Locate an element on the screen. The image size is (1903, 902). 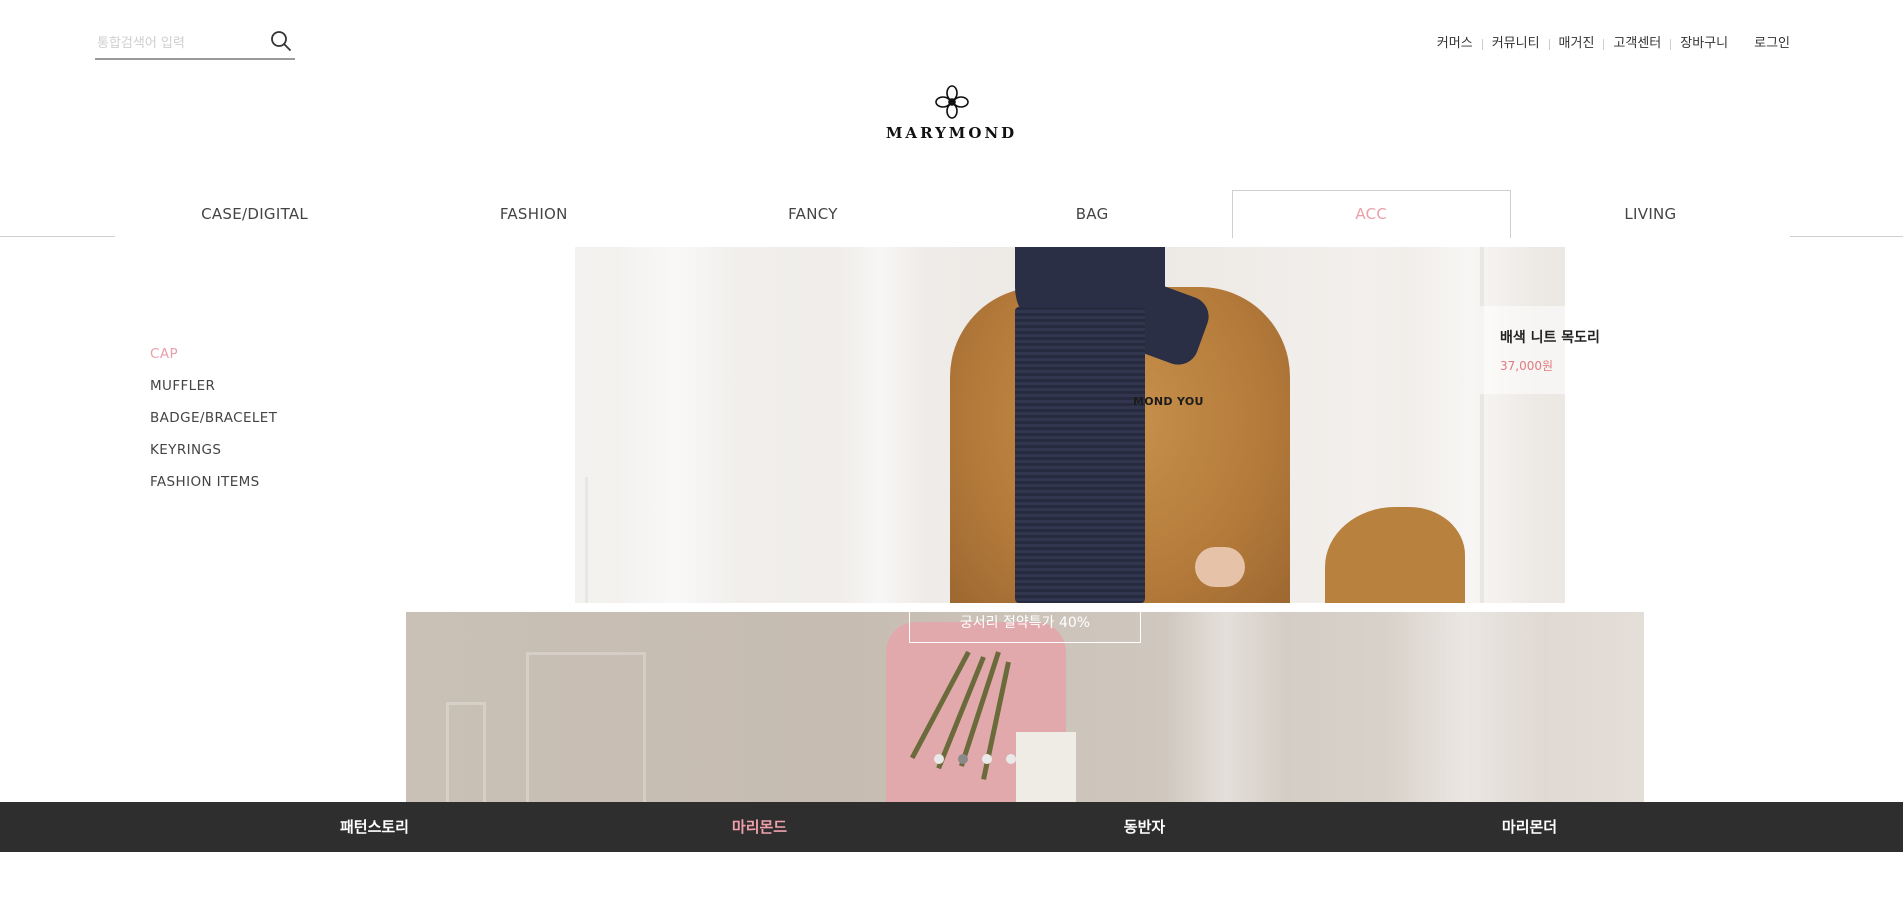
util-link-community: 커뮤니티 is located at coordinates (1516, 44).